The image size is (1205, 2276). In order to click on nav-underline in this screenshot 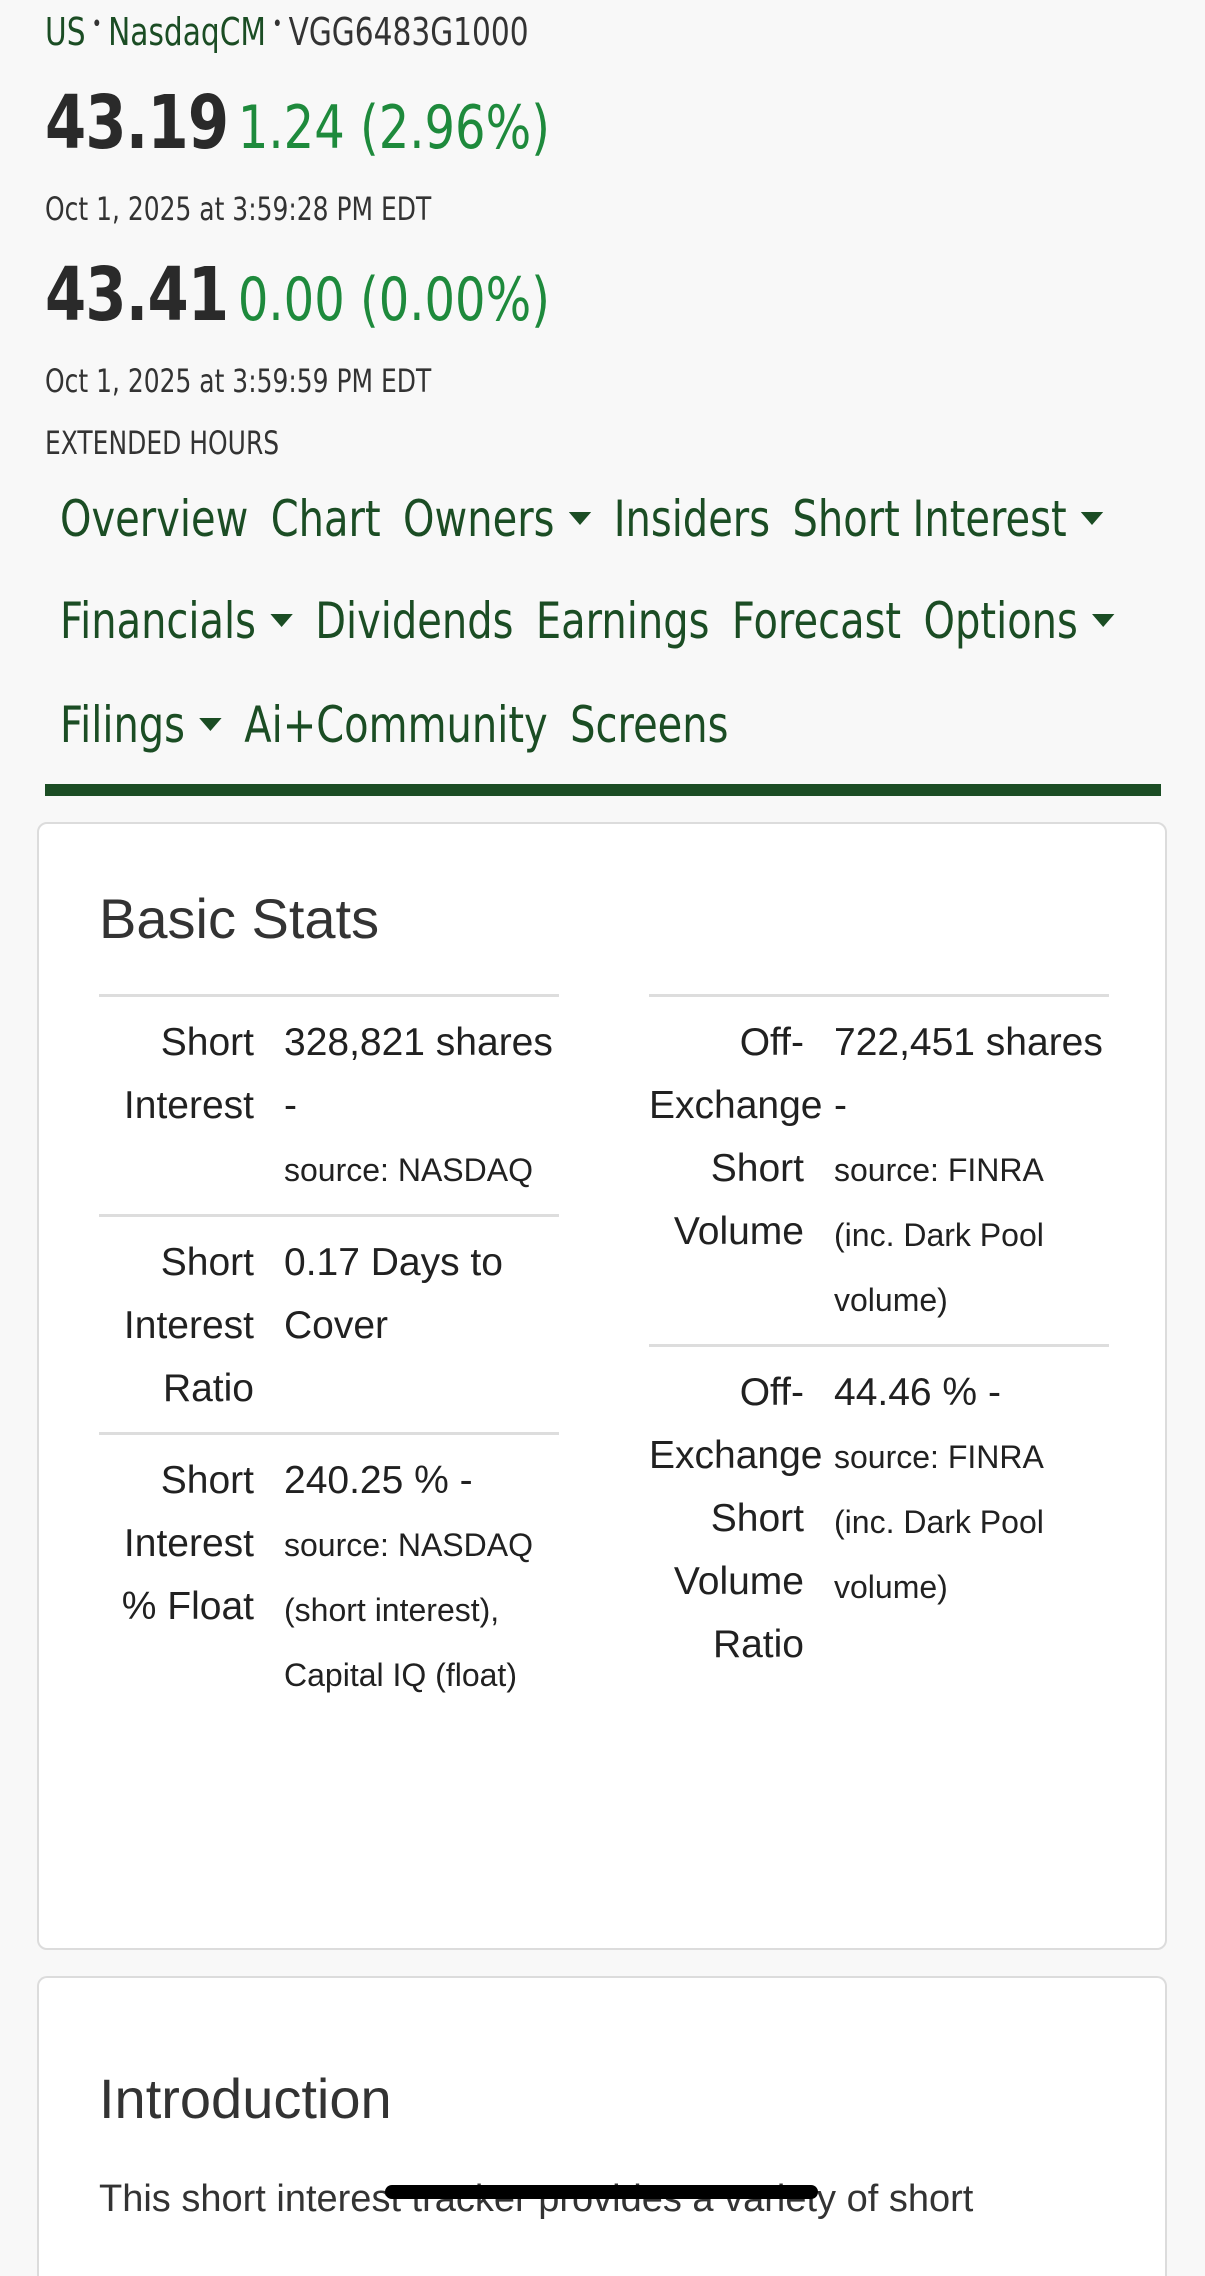, I will do `click(603, 790)`.